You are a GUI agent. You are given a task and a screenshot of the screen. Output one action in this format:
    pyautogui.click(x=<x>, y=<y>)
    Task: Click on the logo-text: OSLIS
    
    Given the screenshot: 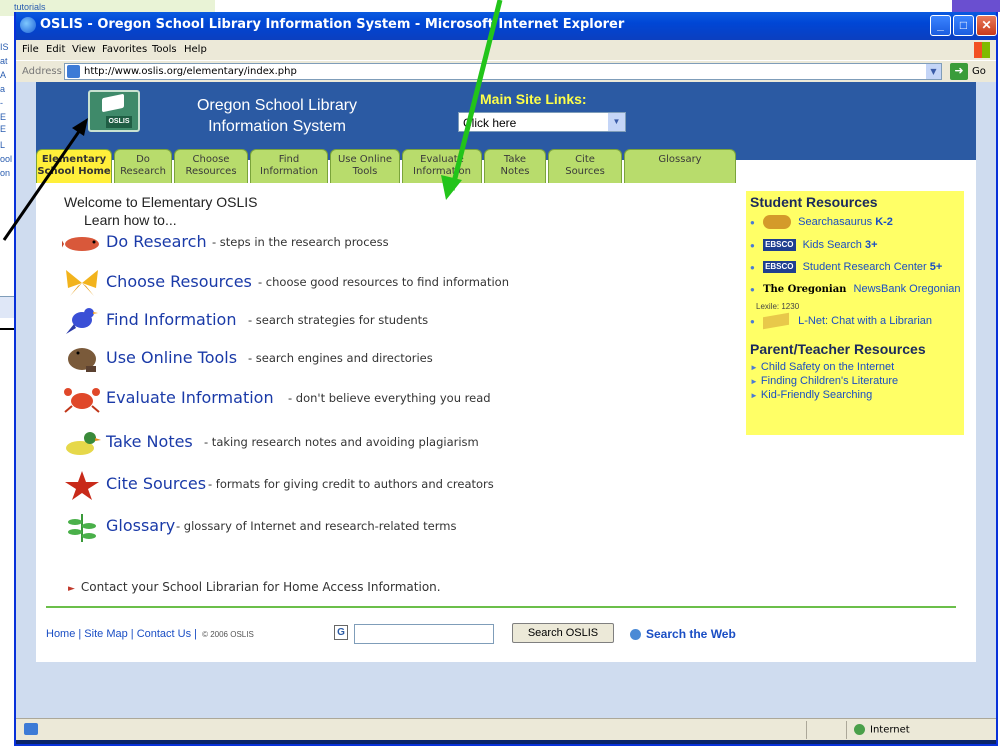 What is the action you would take?
    pyautogui.click(x=119, y=122)
    